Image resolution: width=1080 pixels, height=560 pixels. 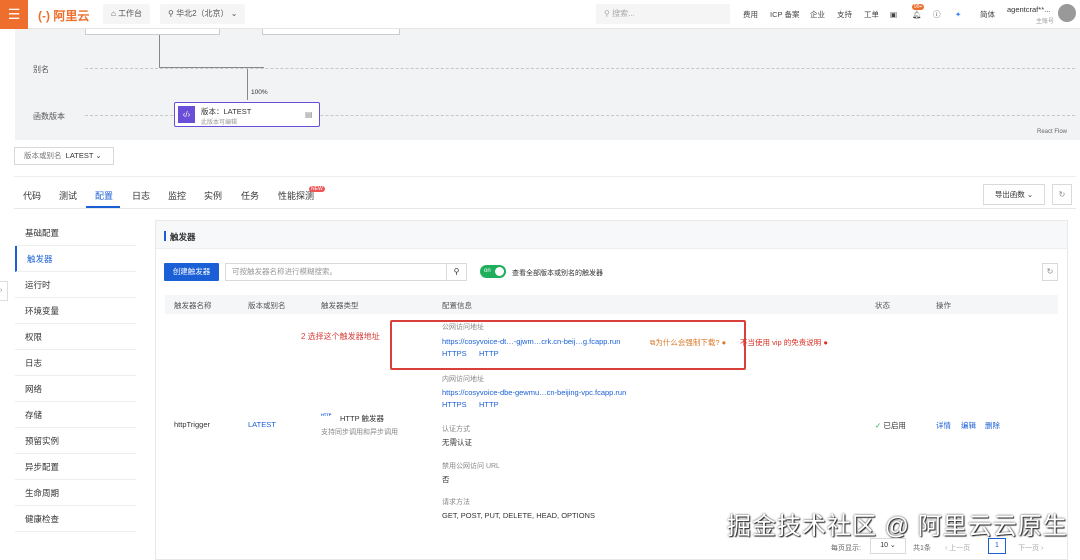 I want to click on status: ✓ 已启用, so click(x=890, y=425).